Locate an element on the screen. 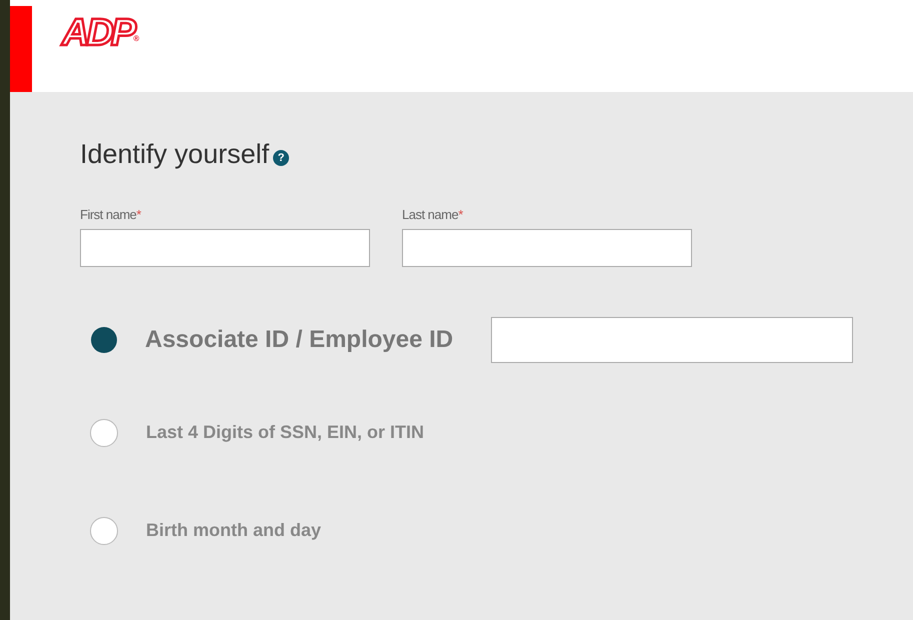  form-title: Identify yourself is located at coordinates (175, 154).